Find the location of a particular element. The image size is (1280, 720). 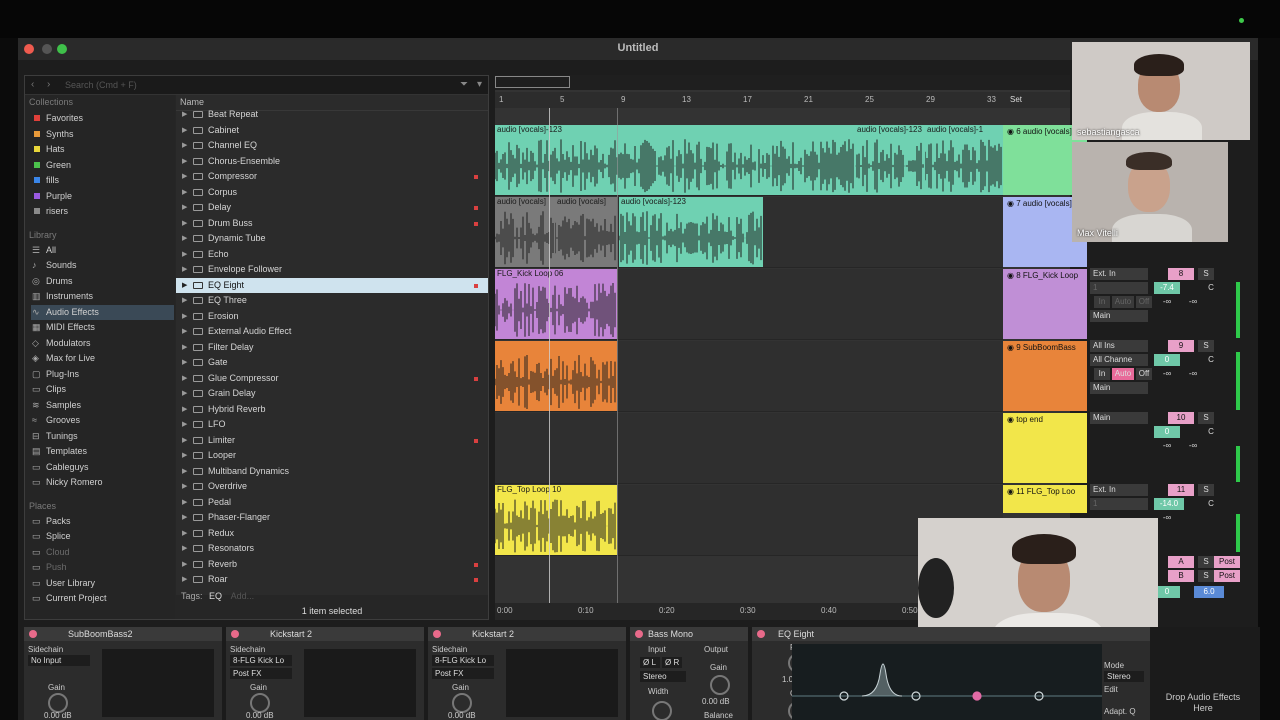

track9-monitor-off: Off is located at coordinates (1144, 374).